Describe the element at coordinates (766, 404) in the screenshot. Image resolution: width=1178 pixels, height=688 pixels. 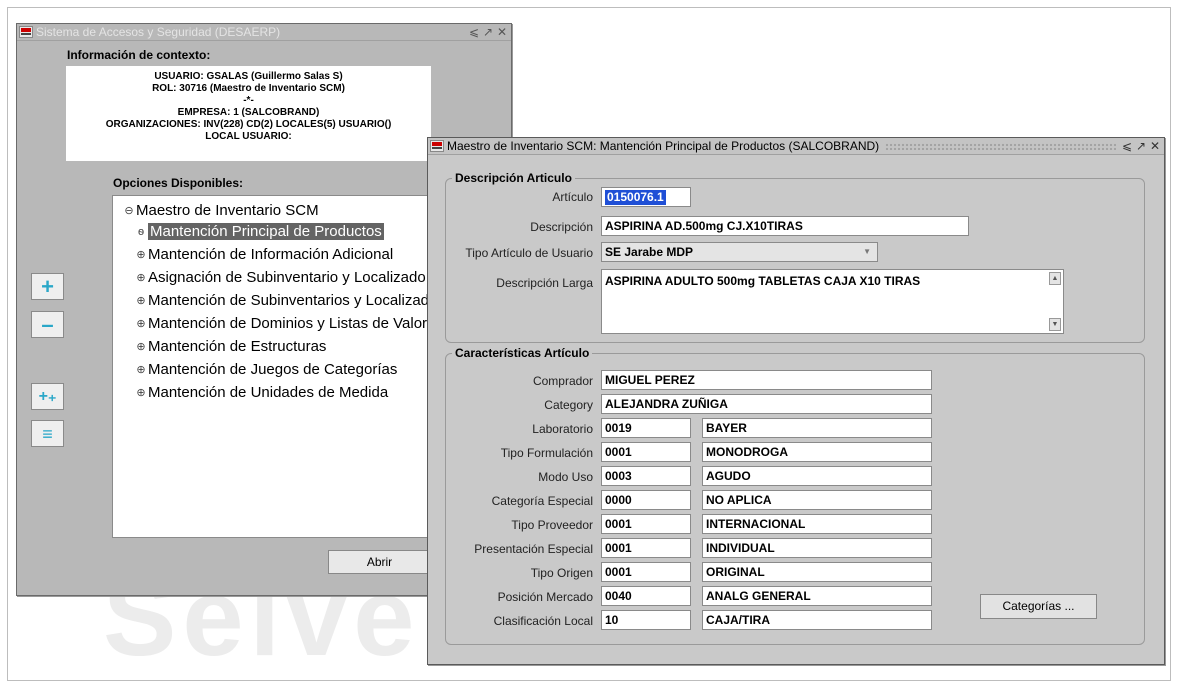
I see `category-field: ALEJANDRA ZUÑIGA` at that location.